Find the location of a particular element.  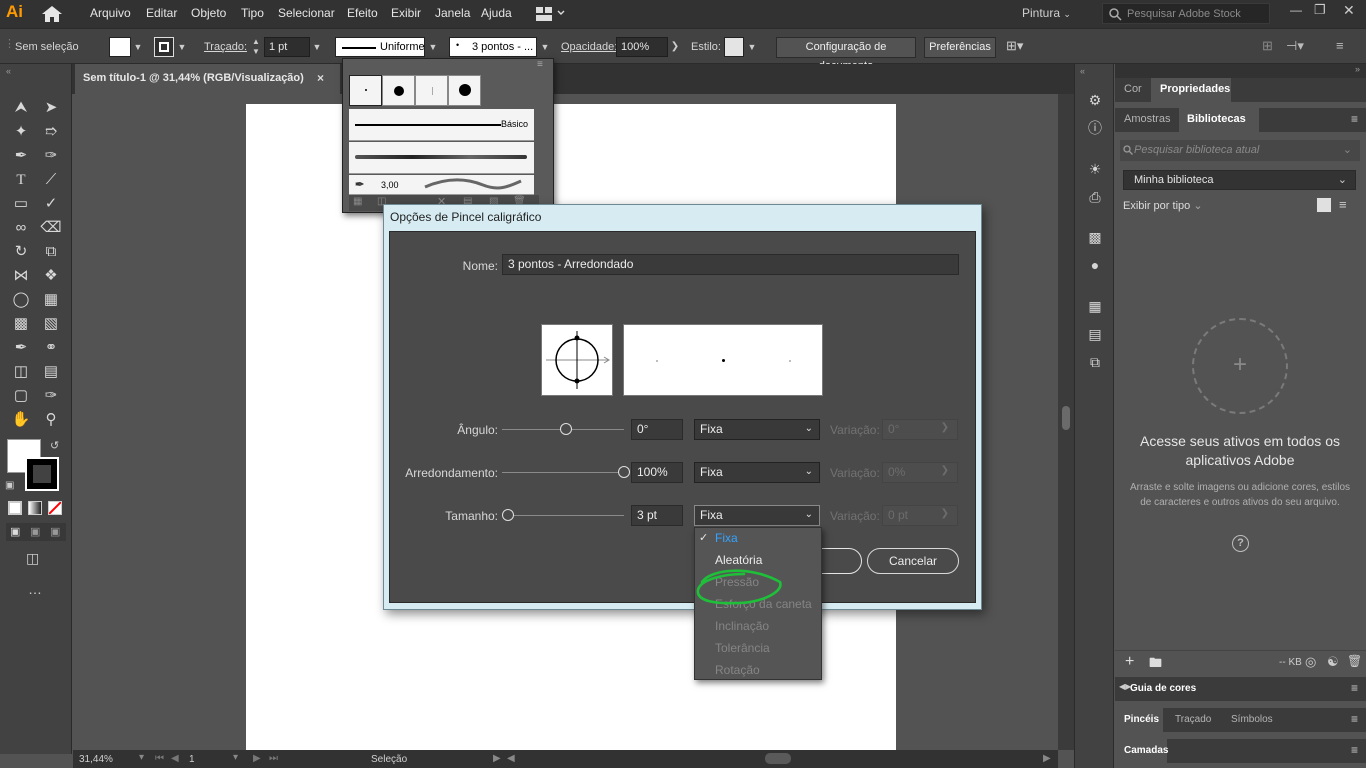

selection-tool-icon: ⮝ is located at coordinates (21, 108).